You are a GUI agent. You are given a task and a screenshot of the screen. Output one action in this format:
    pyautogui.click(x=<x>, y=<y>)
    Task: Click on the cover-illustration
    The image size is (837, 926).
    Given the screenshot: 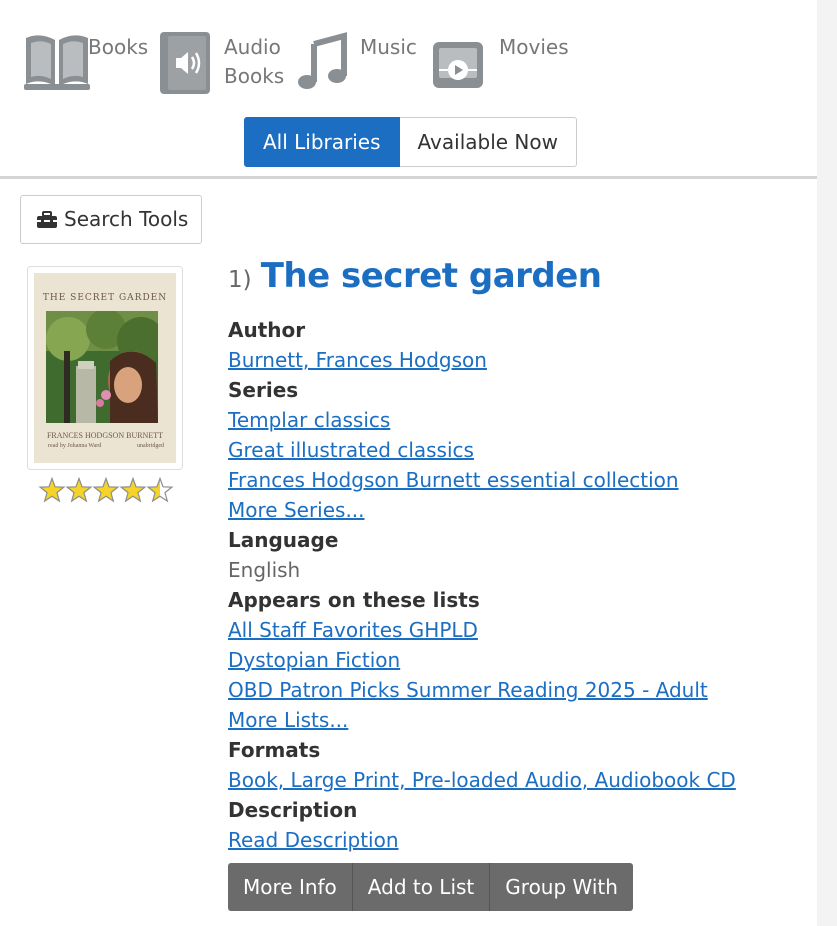 What is the action you would take?
    pyautogui.click(x=102, y=367)
    